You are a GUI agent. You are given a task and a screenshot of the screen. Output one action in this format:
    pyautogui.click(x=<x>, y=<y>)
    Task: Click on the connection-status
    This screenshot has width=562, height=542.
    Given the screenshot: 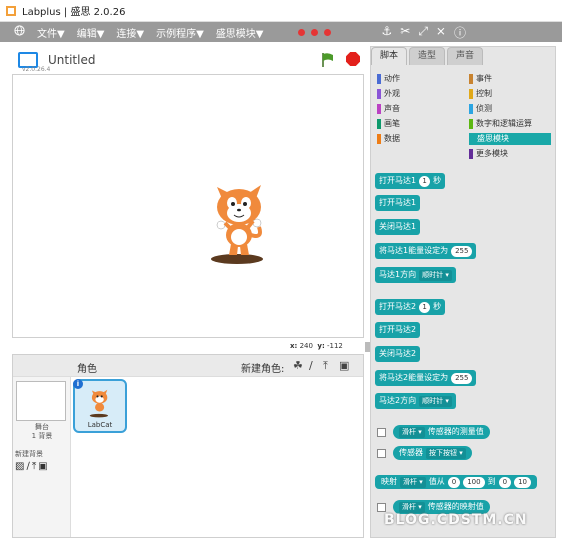 What is the action you would take?
    pyautogui.click(x=314, y=32)
    